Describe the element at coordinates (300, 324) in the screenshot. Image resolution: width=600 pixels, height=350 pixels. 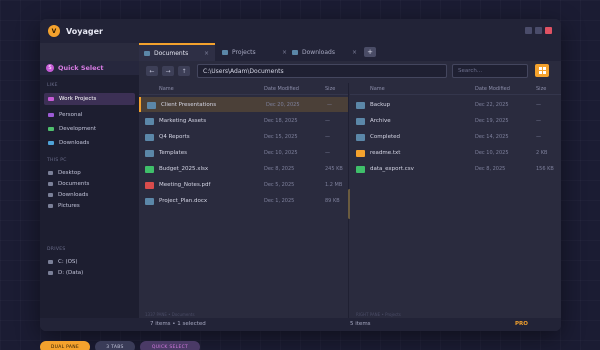
I see `status-bar: 7 items • 1 selected 5 items PRO` at that location.